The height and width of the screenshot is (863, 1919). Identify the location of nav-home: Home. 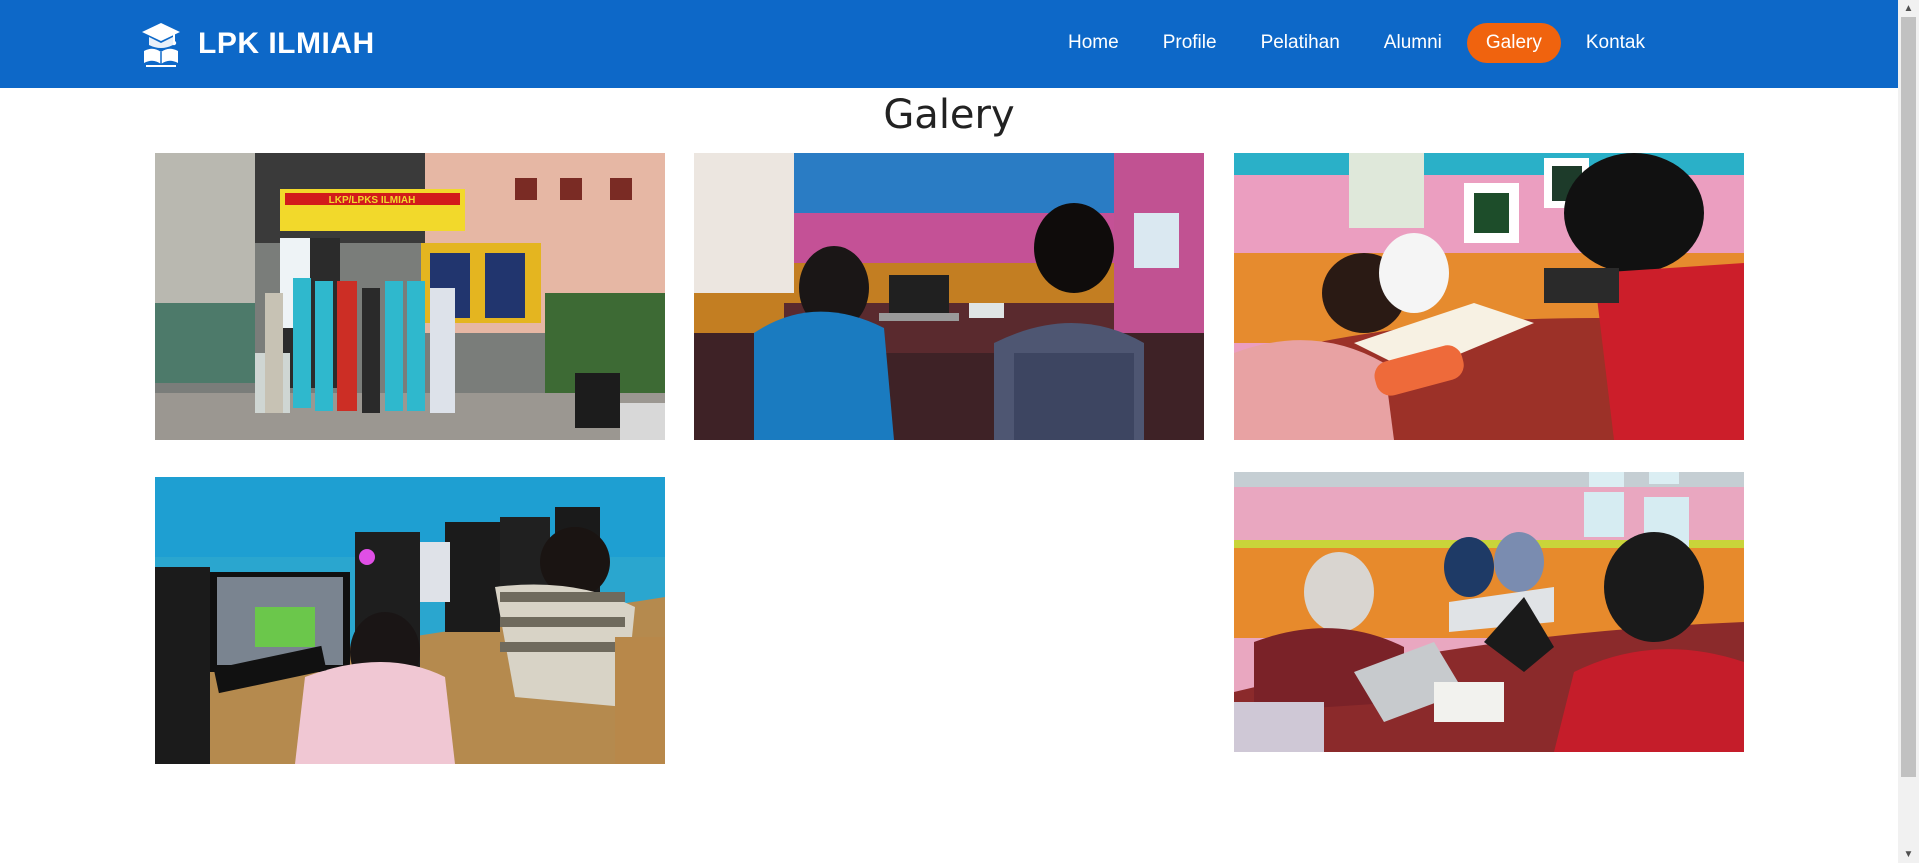
(1093, 43).